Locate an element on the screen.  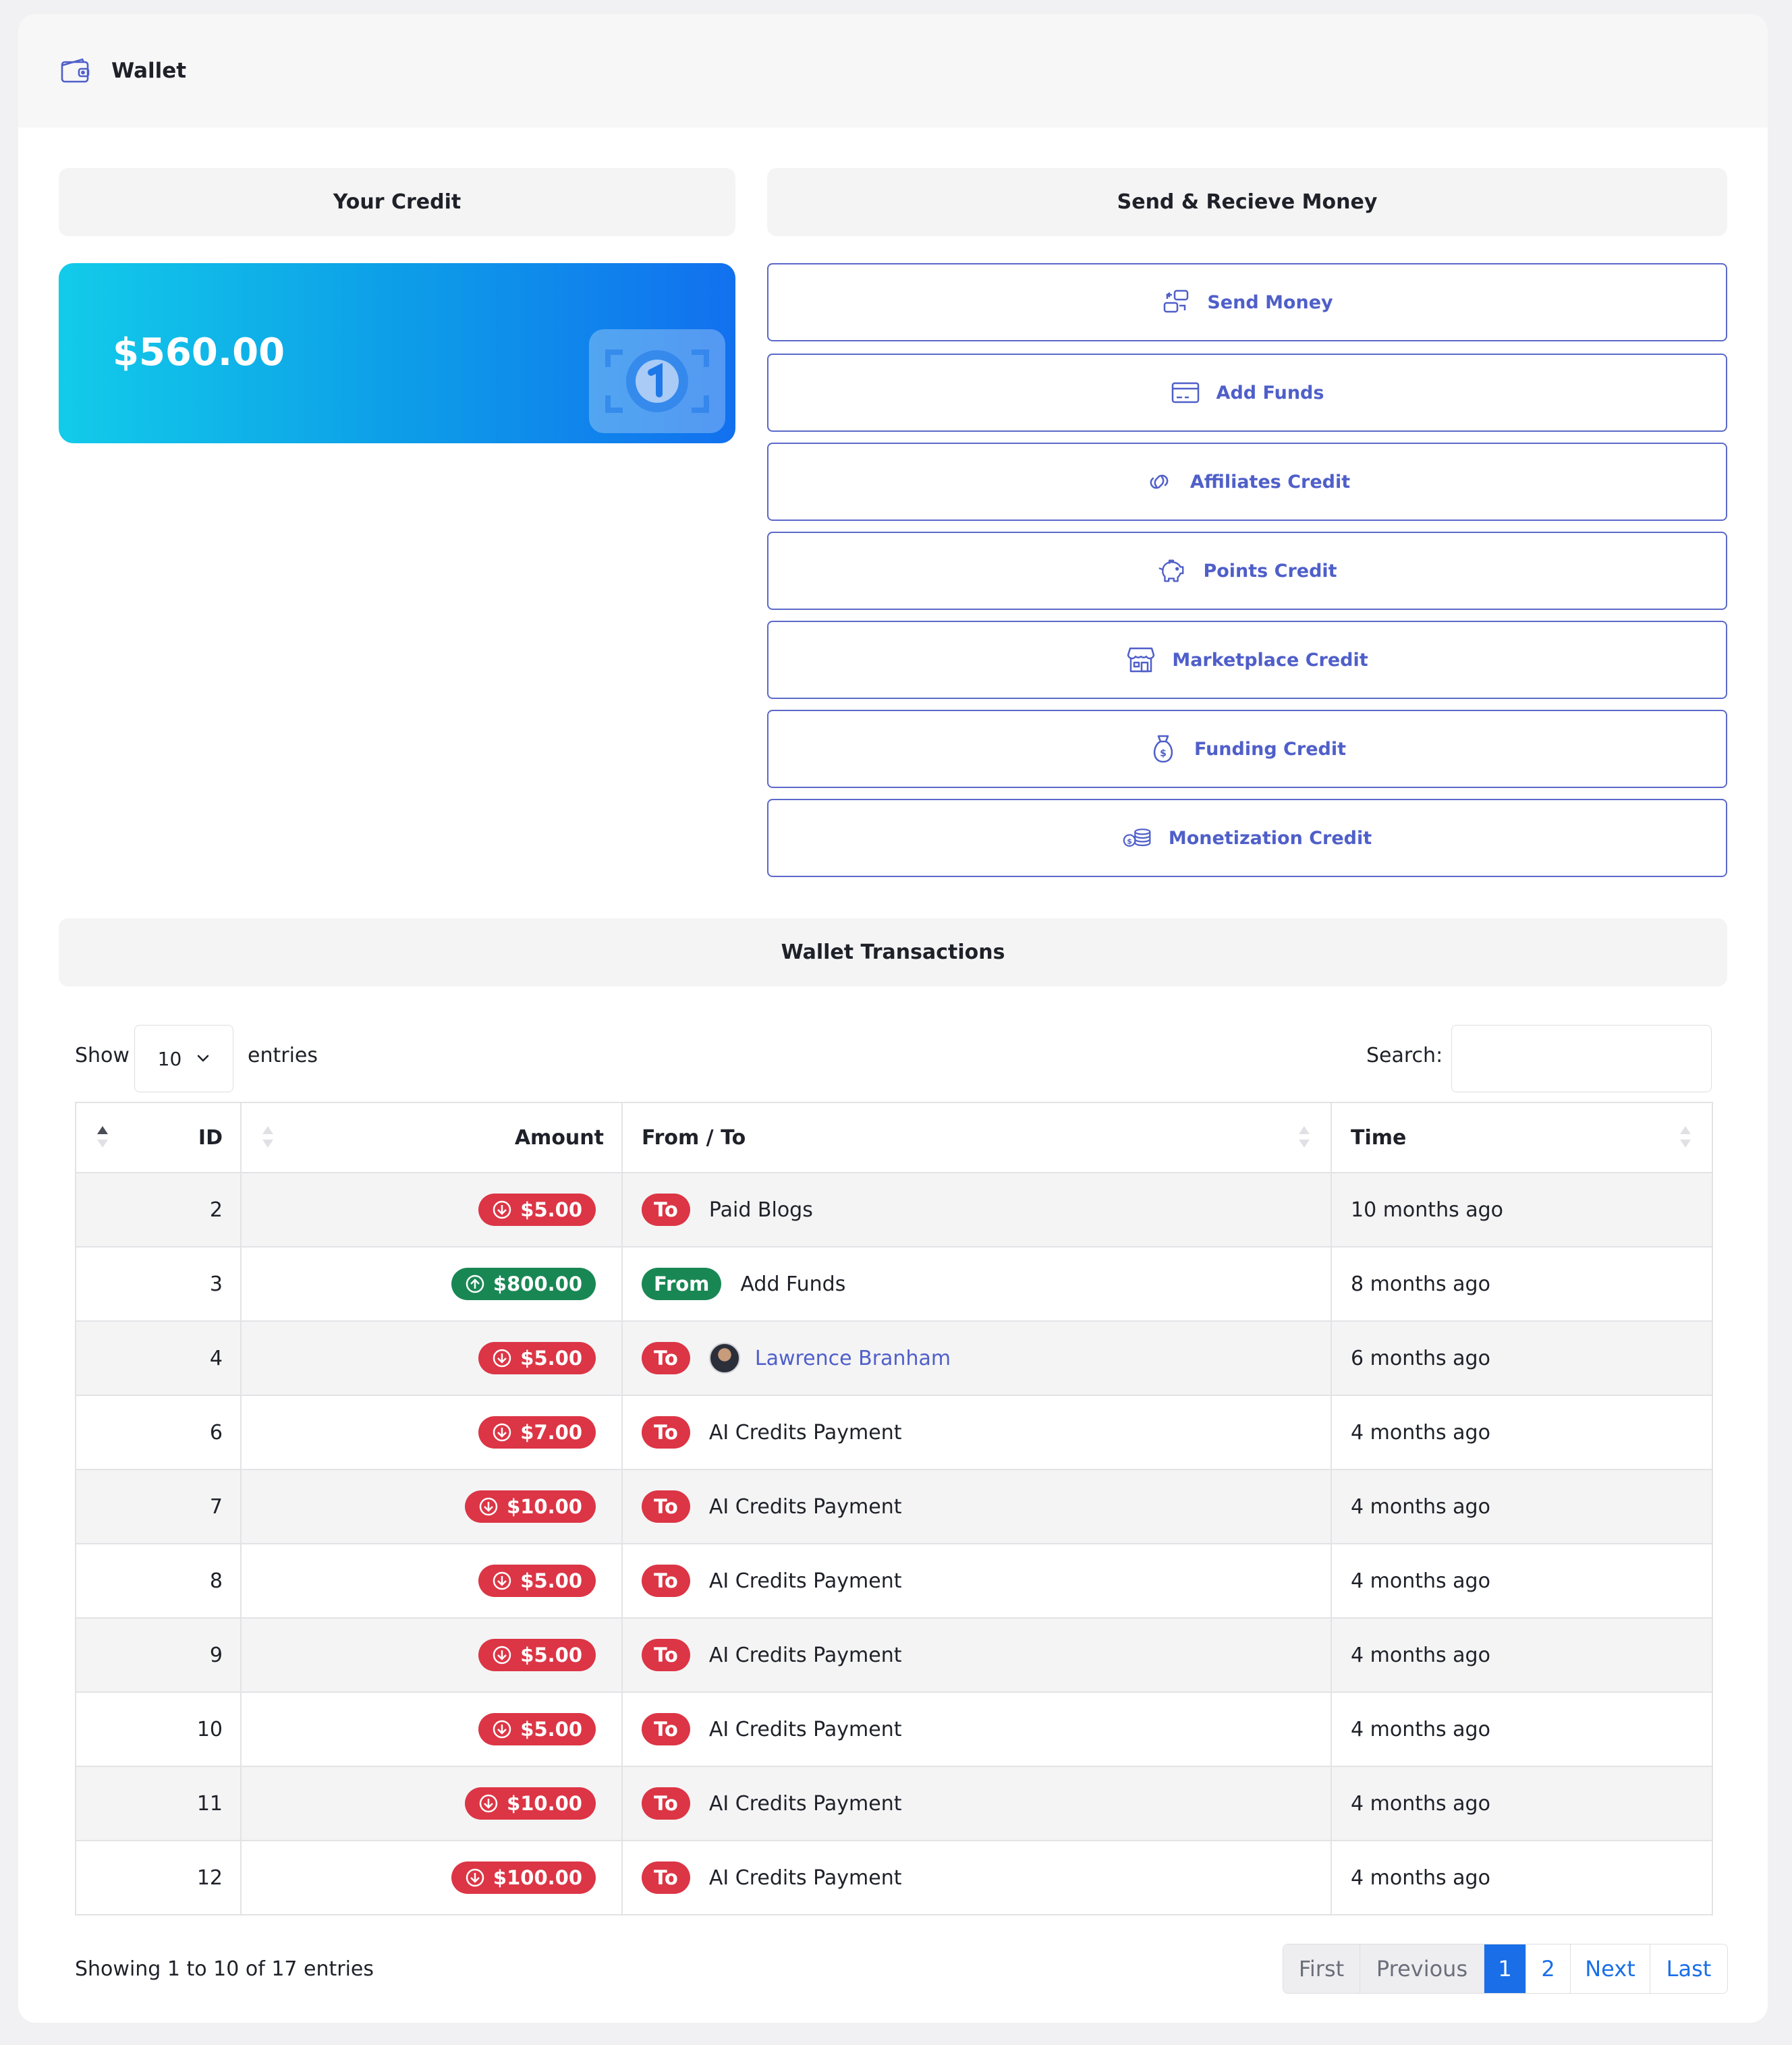
column-header-amount: Amount is located at coordinates (431, 1137).